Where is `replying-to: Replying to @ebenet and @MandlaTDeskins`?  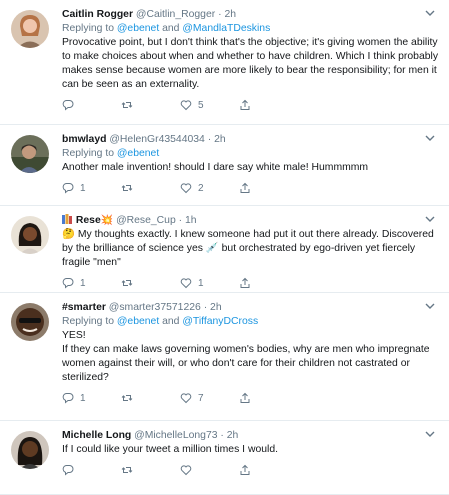
replying-to: Replying to @ebenet and @MandlaTDeskins is located at coordinates (250, 29).